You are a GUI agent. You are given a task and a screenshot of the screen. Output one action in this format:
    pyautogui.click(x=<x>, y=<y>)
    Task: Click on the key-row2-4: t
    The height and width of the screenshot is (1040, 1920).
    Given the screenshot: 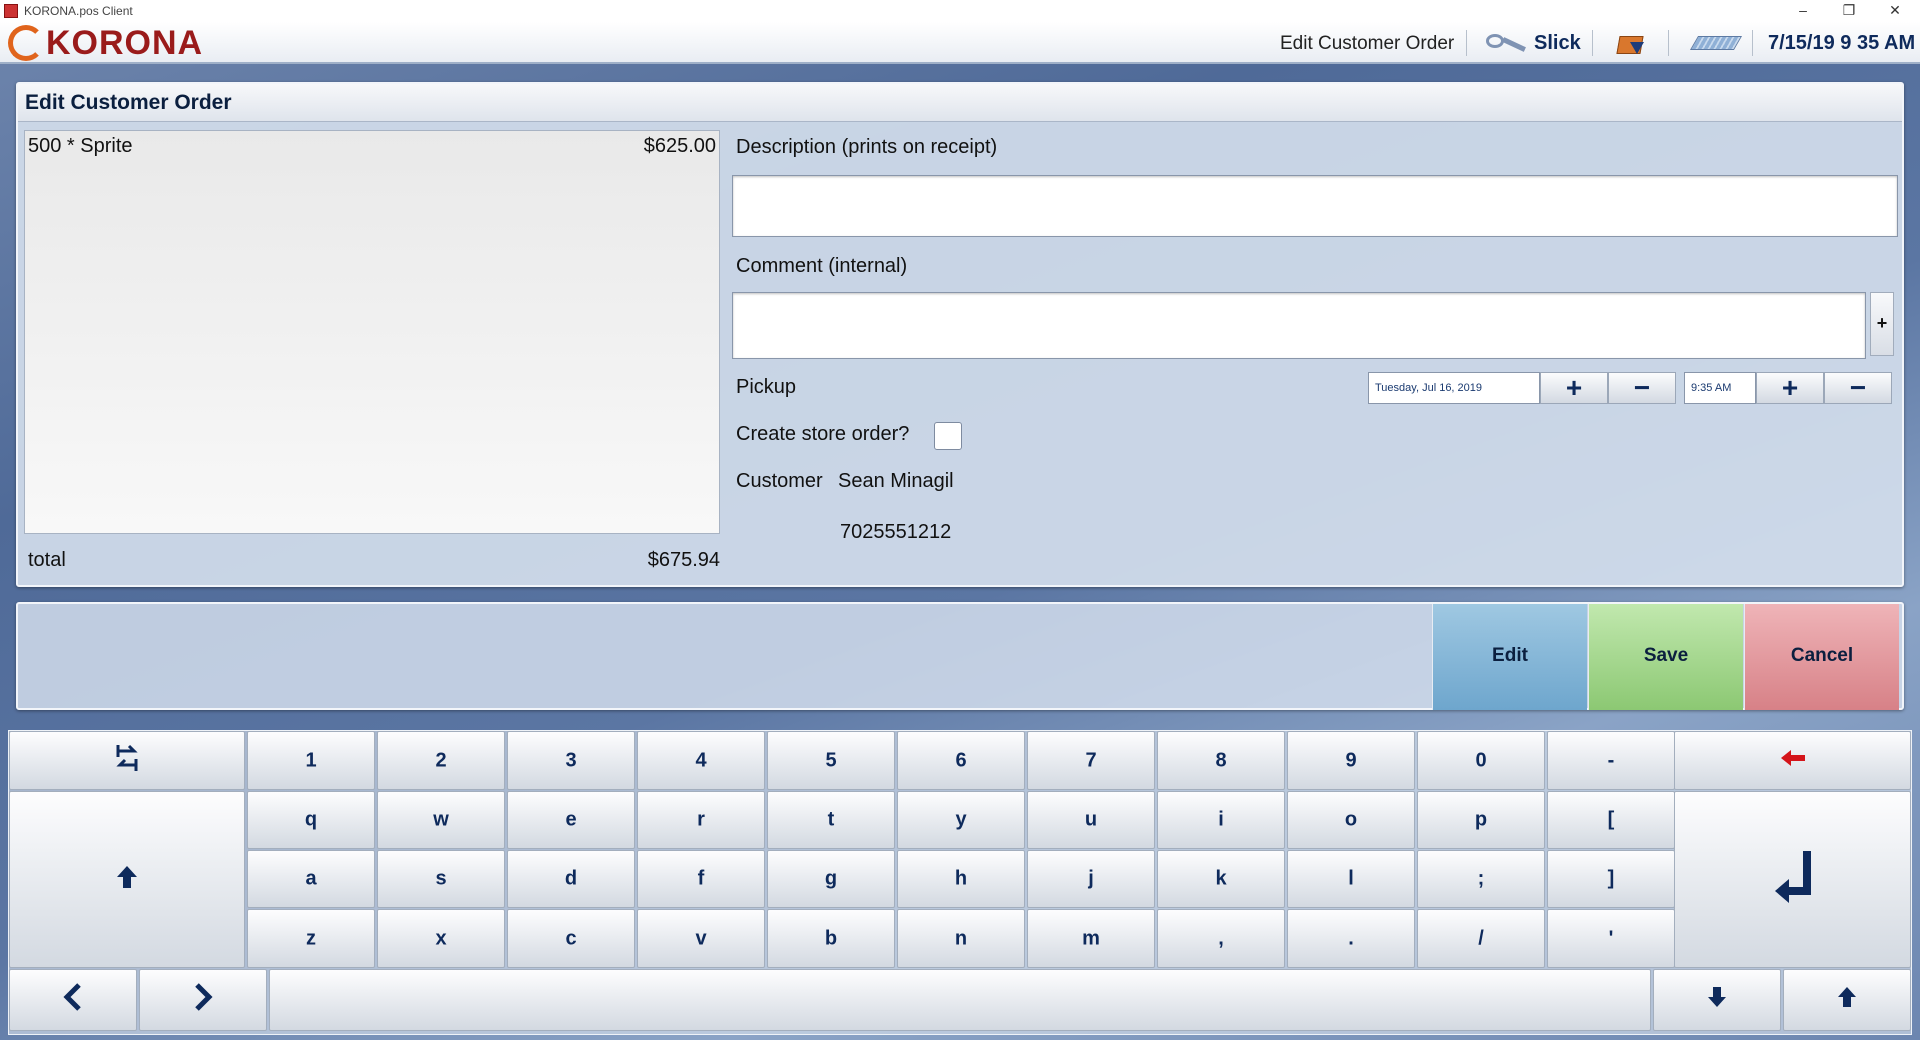 What is the action you would take?
    pyautogui.click(x=831, y=820)
    